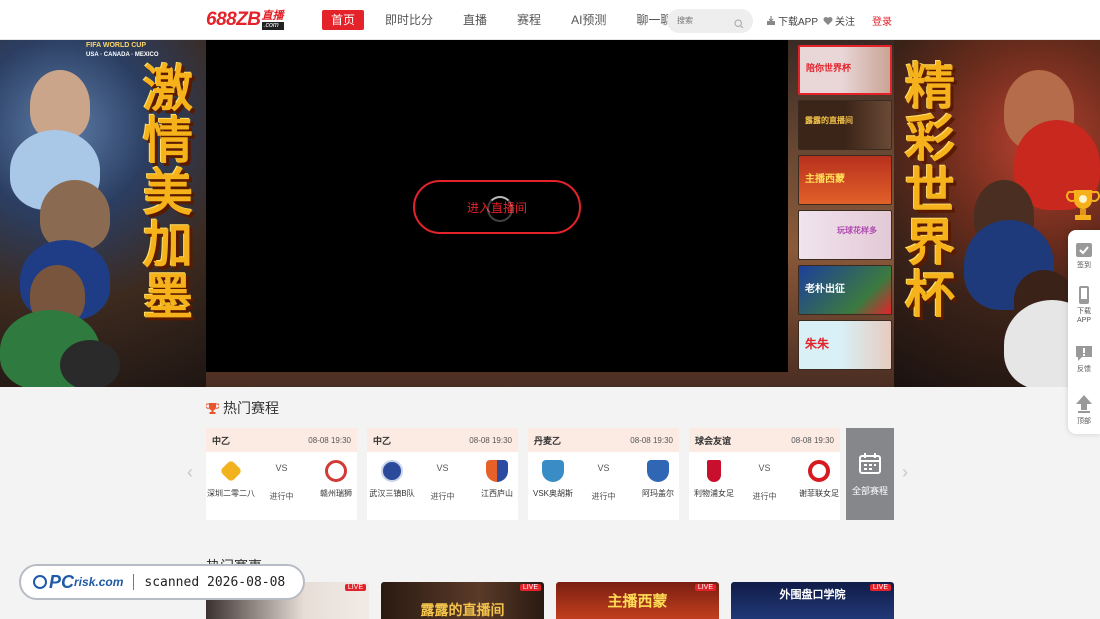 This screenshot has width=1100, height=619. Describe the element at coordinates (233, 19) in the screenshot. I see `logo-text: 688ZB` at that location.